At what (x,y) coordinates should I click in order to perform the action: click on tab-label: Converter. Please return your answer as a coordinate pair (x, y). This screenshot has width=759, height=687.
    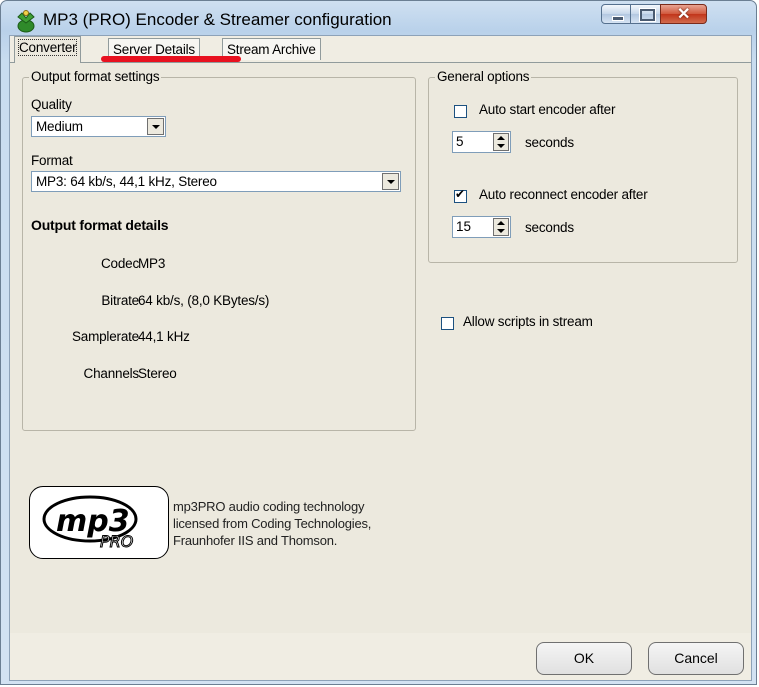
    Looking at the image, I should click on (47, 47).